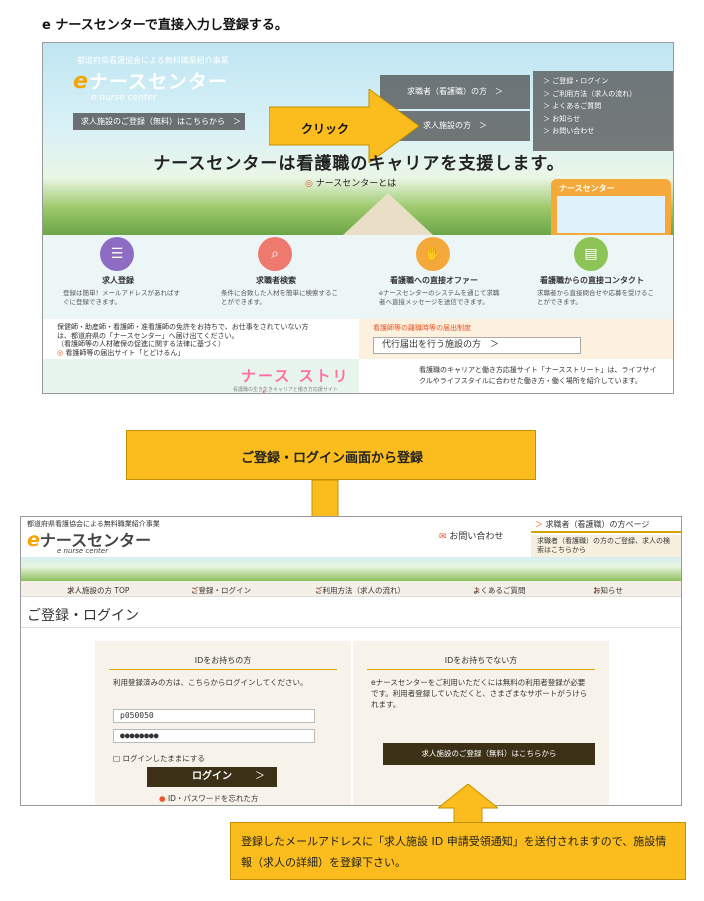  What do you see at coordinates (434, 280) in the screenshot?
I see `feature-title: 看護職への直接オファー` at bounding box center [434, 280].